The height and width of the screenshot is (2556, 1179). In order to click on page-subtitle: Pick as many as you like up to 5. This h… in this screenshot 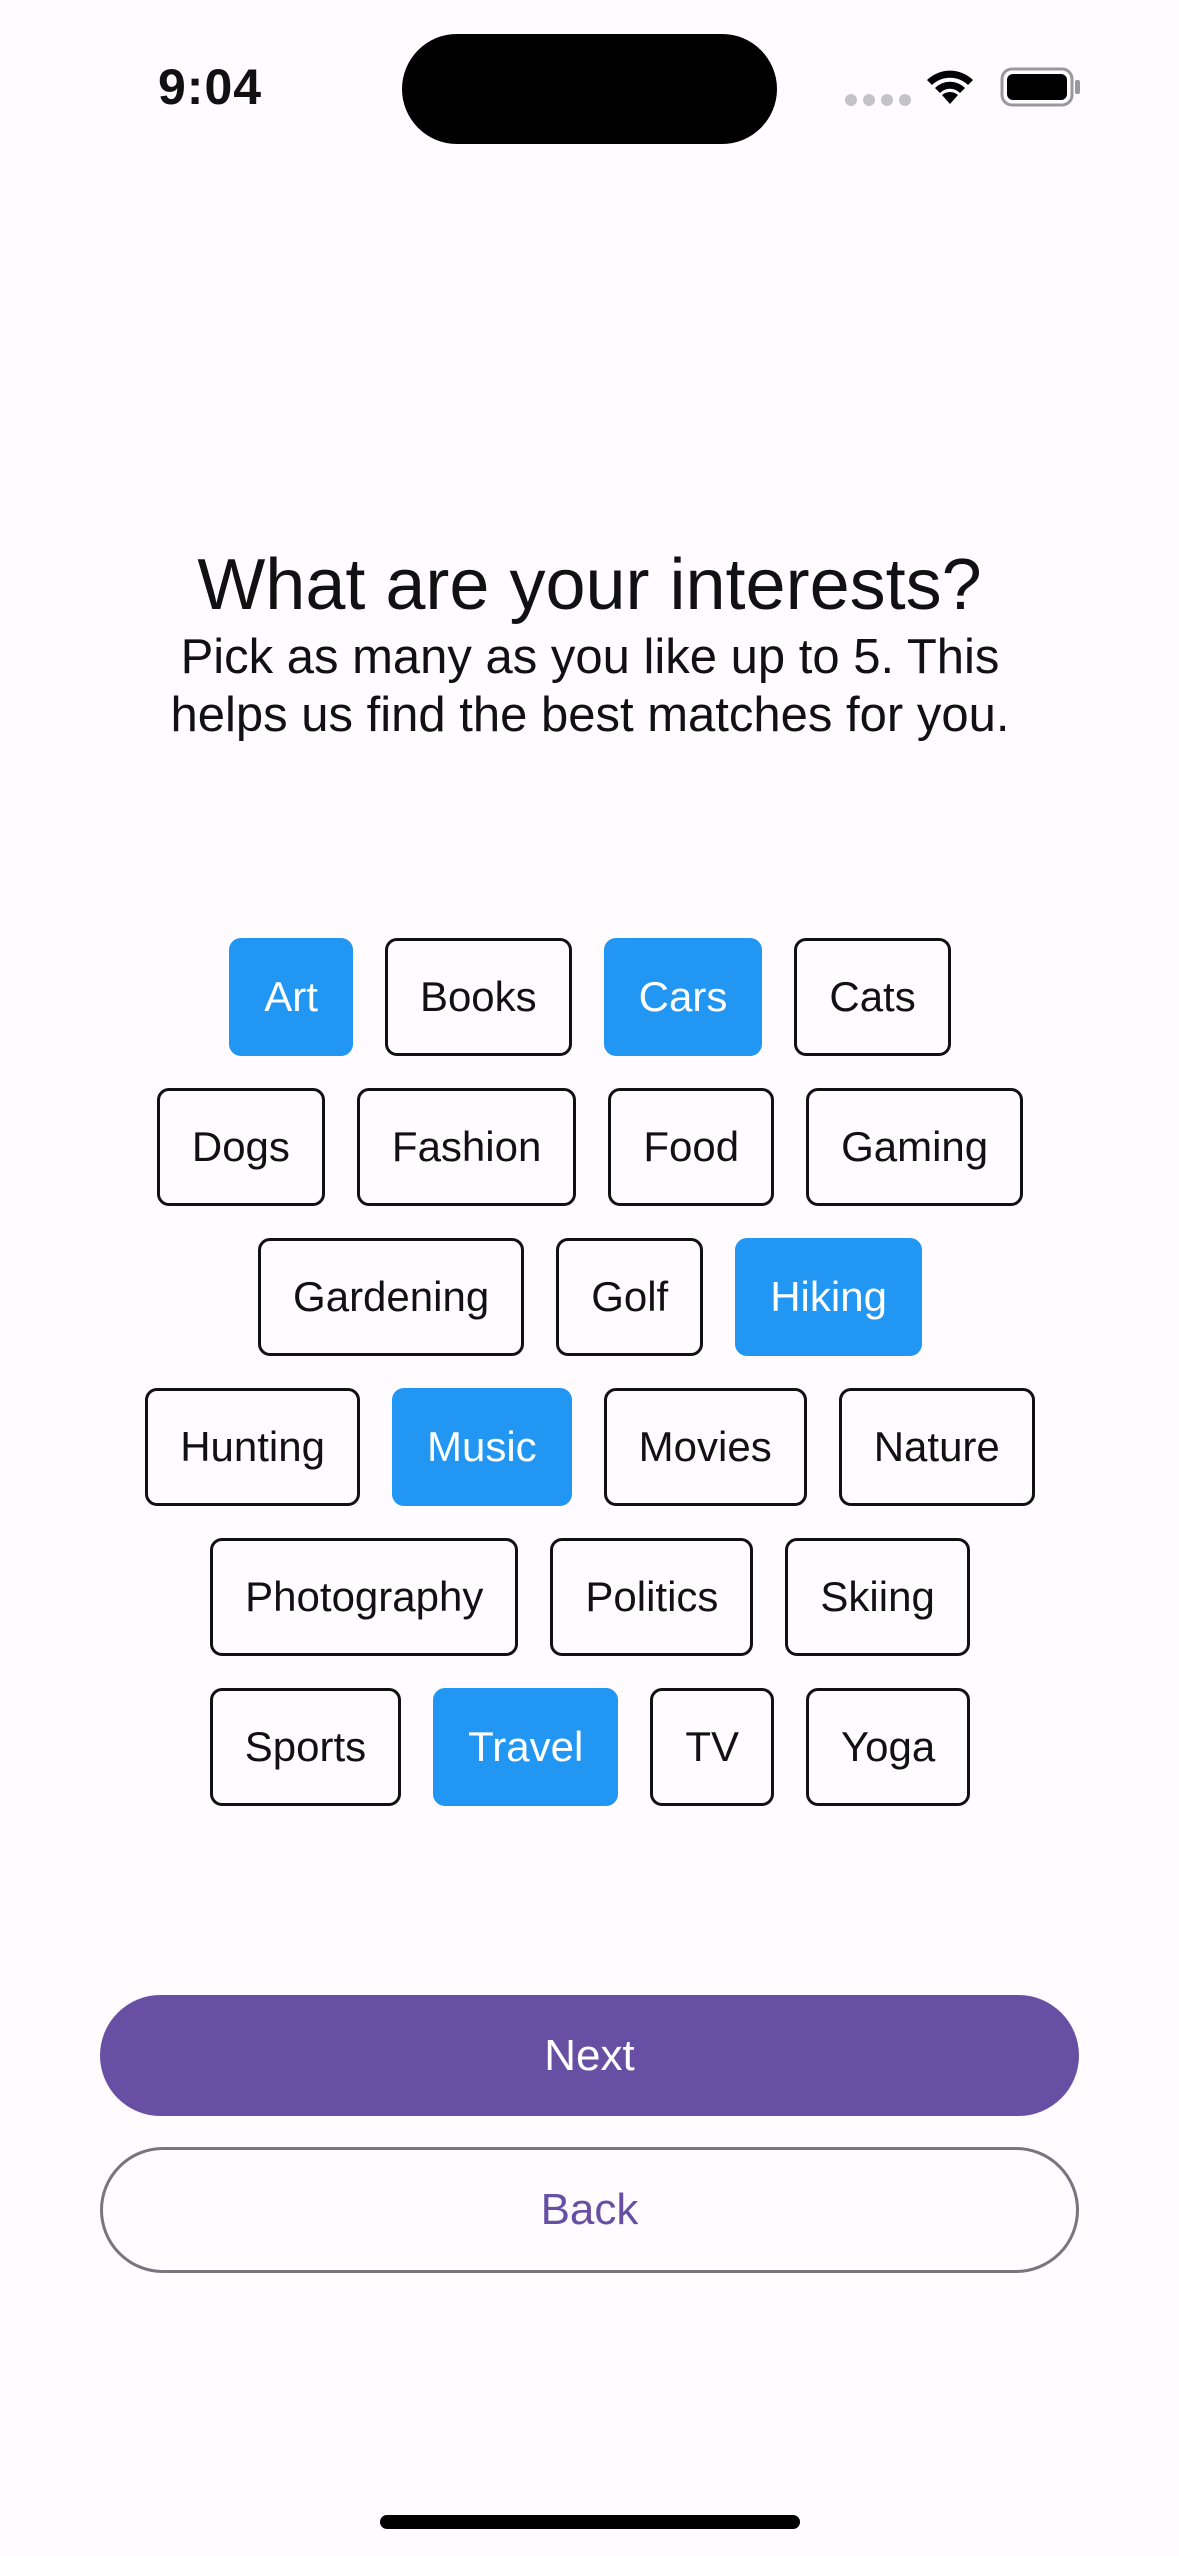, I will do `click(590, 686)`.